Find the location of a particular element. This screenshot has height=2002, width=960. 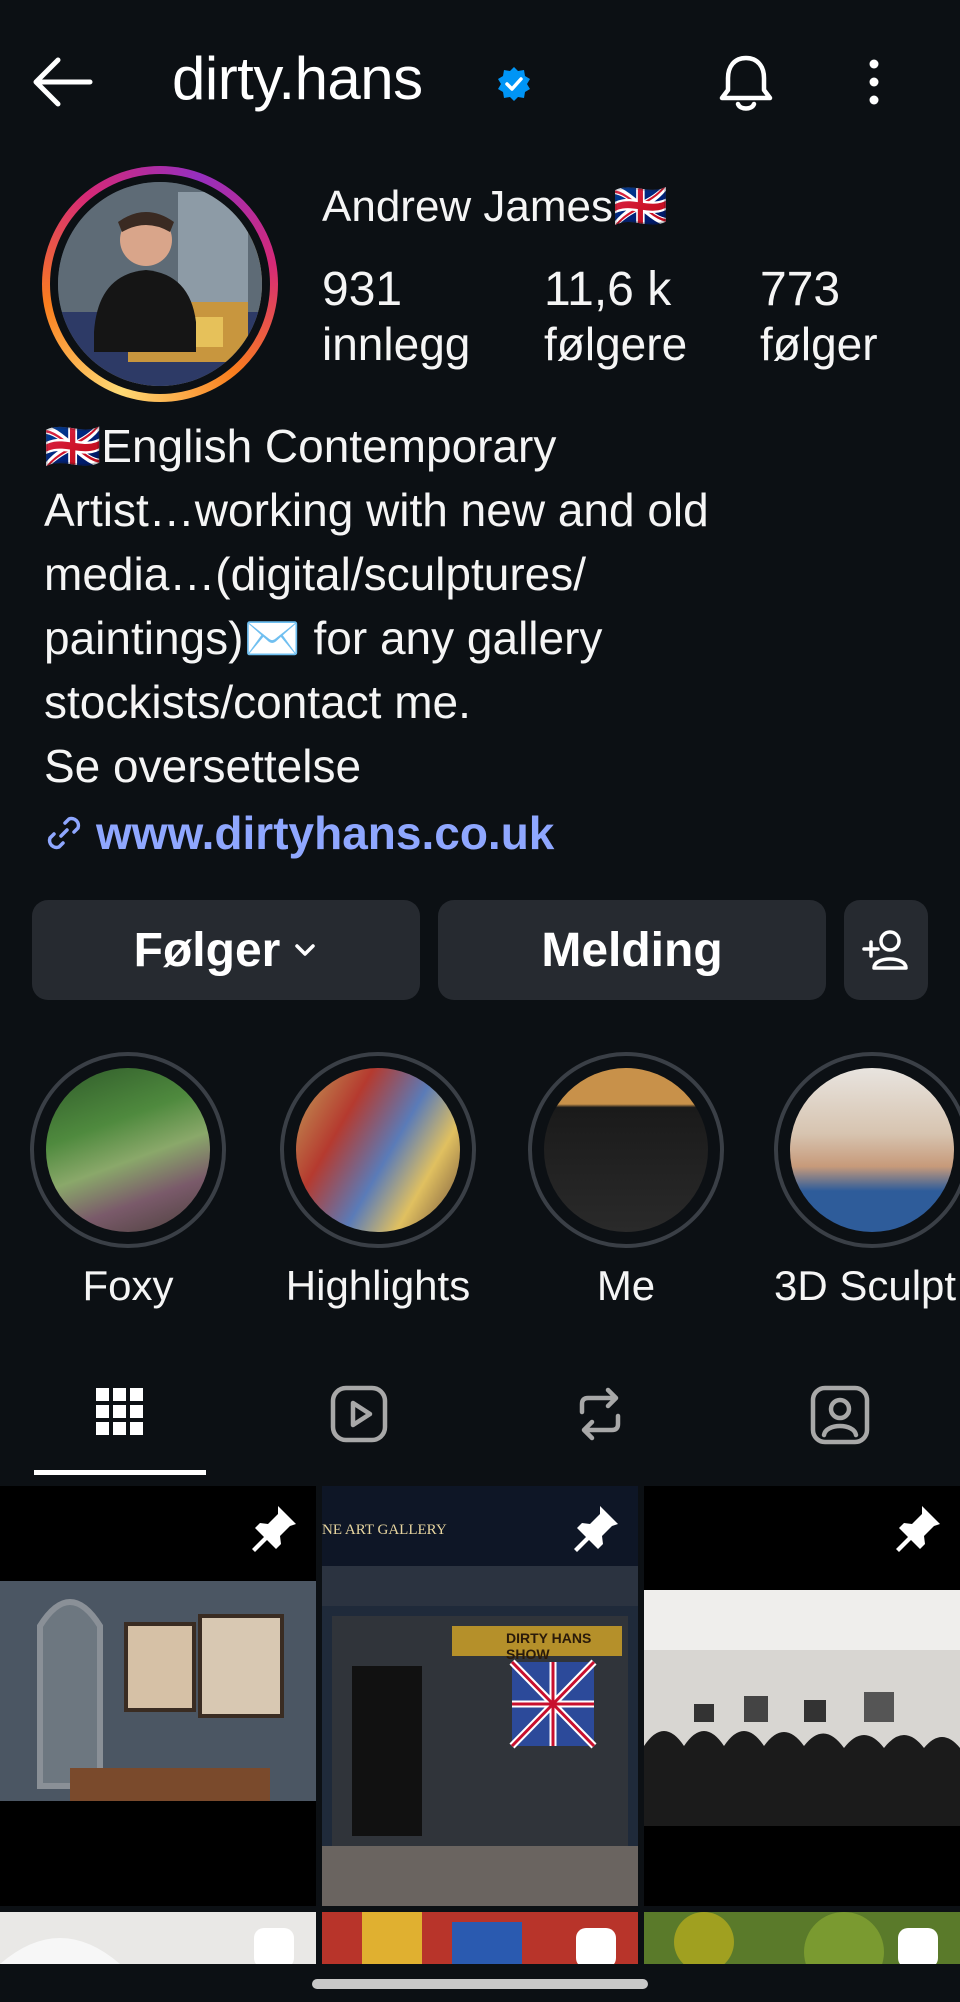

add-person-icon is located at coordinates (885, 950).